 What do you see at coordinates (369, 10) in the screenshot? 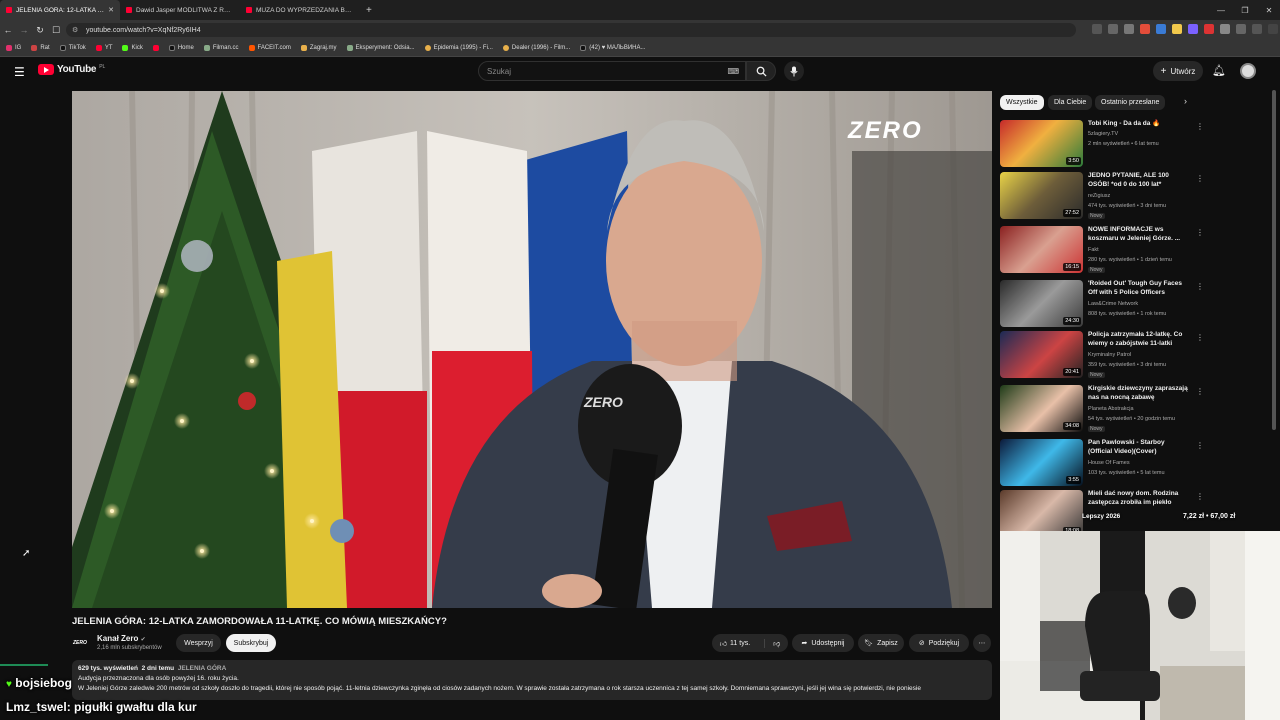
I see `new-tab-icon: +` at bounding box center [369, 10].